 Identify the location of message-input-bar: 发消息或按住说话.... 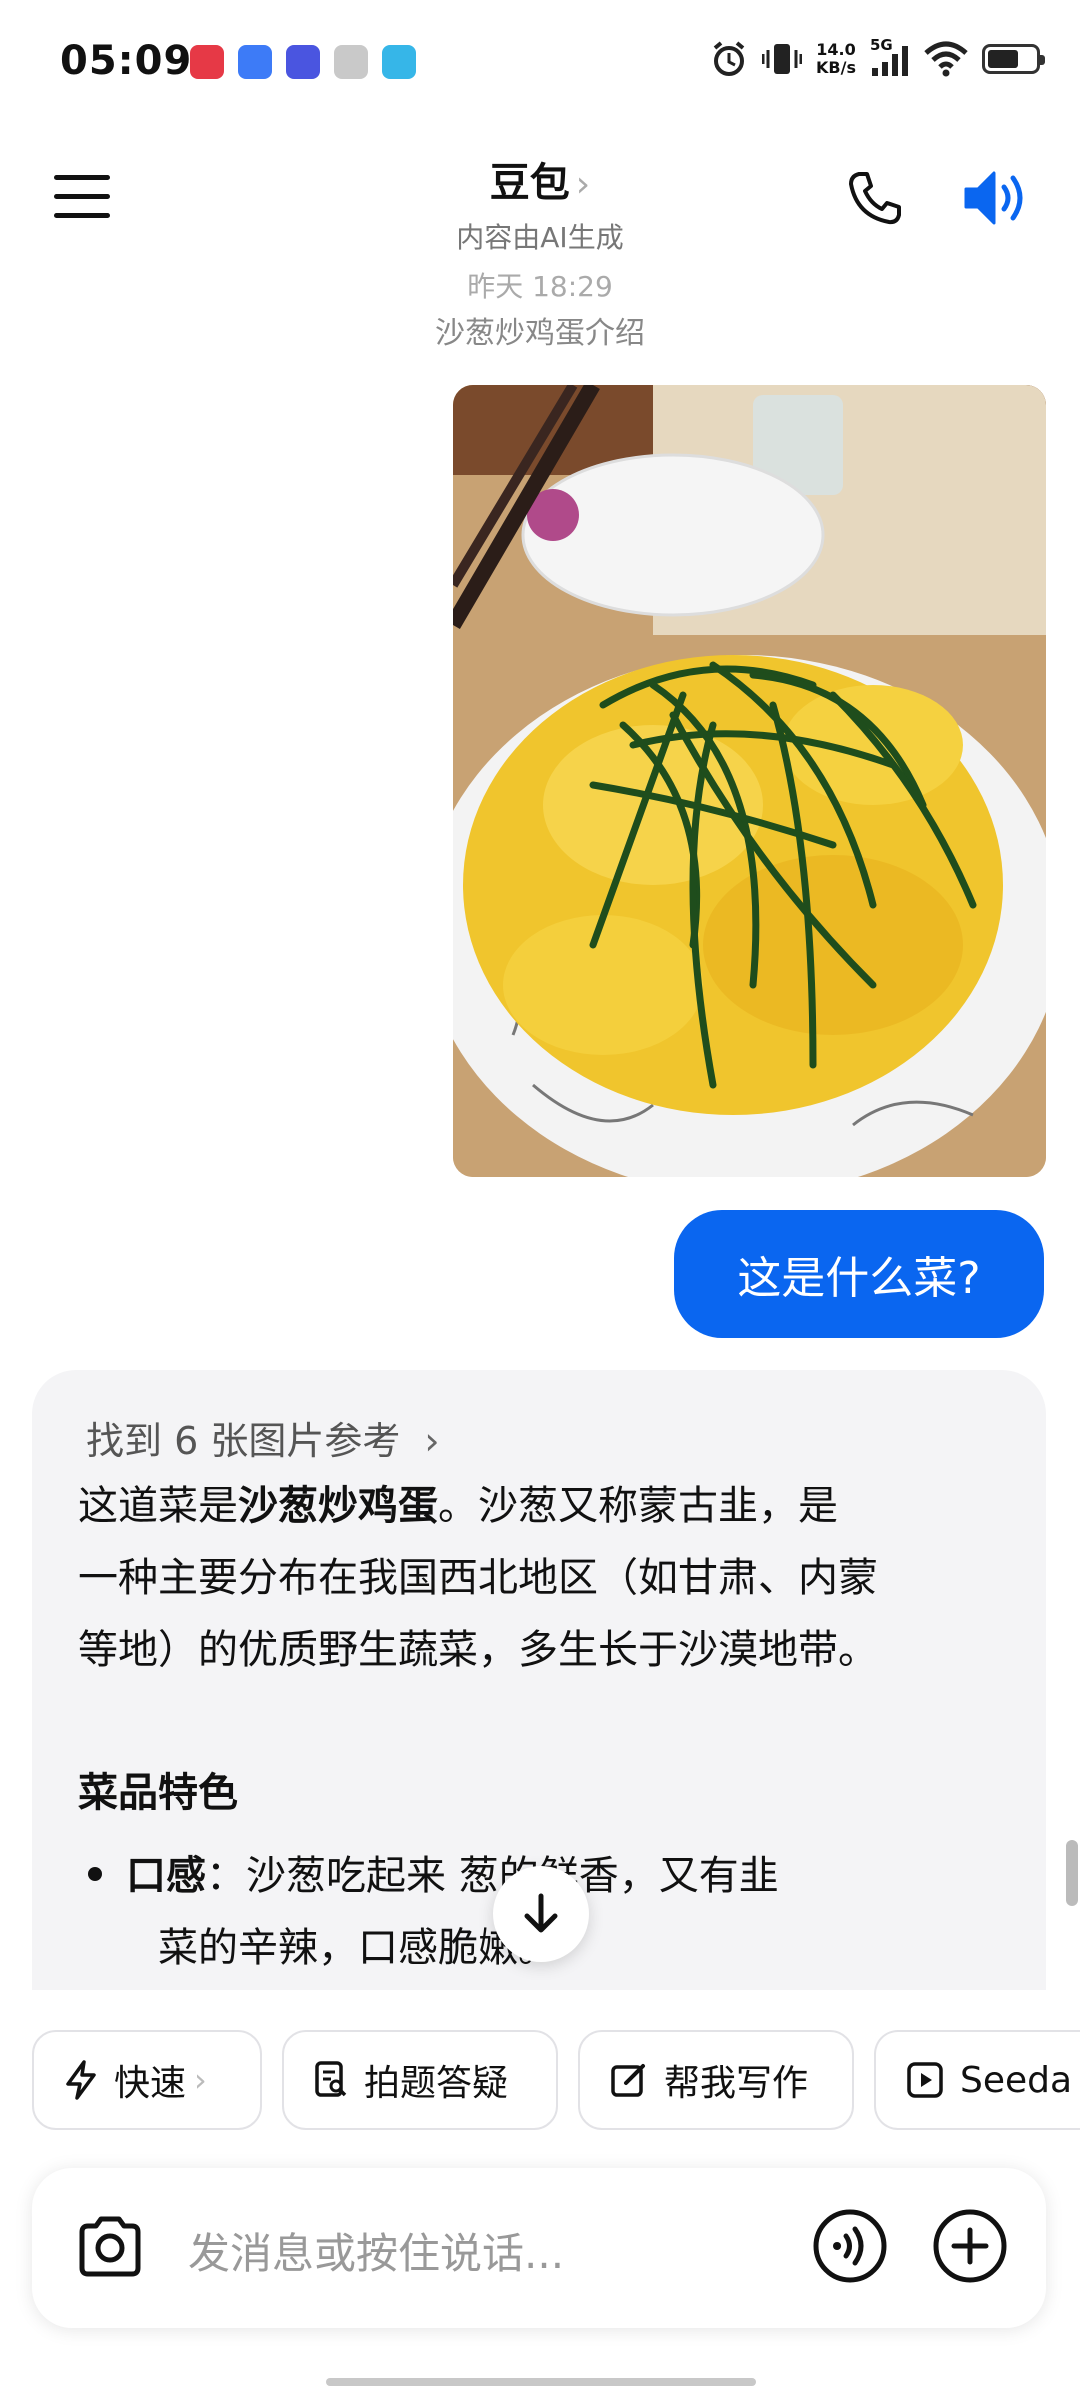
(539, 2248).